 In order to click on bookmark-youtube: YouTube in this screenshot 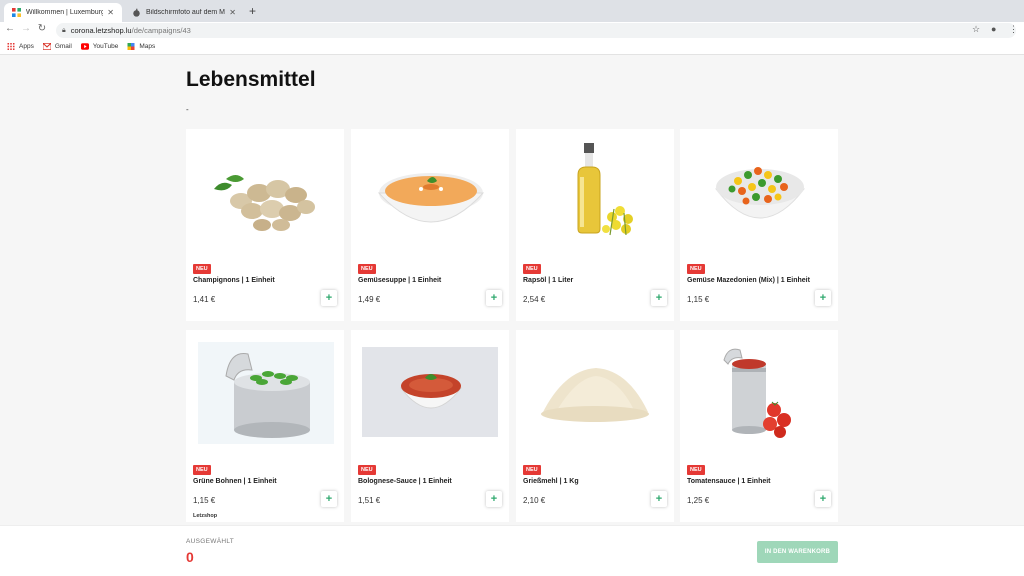, I will do `click(99, 46)`.